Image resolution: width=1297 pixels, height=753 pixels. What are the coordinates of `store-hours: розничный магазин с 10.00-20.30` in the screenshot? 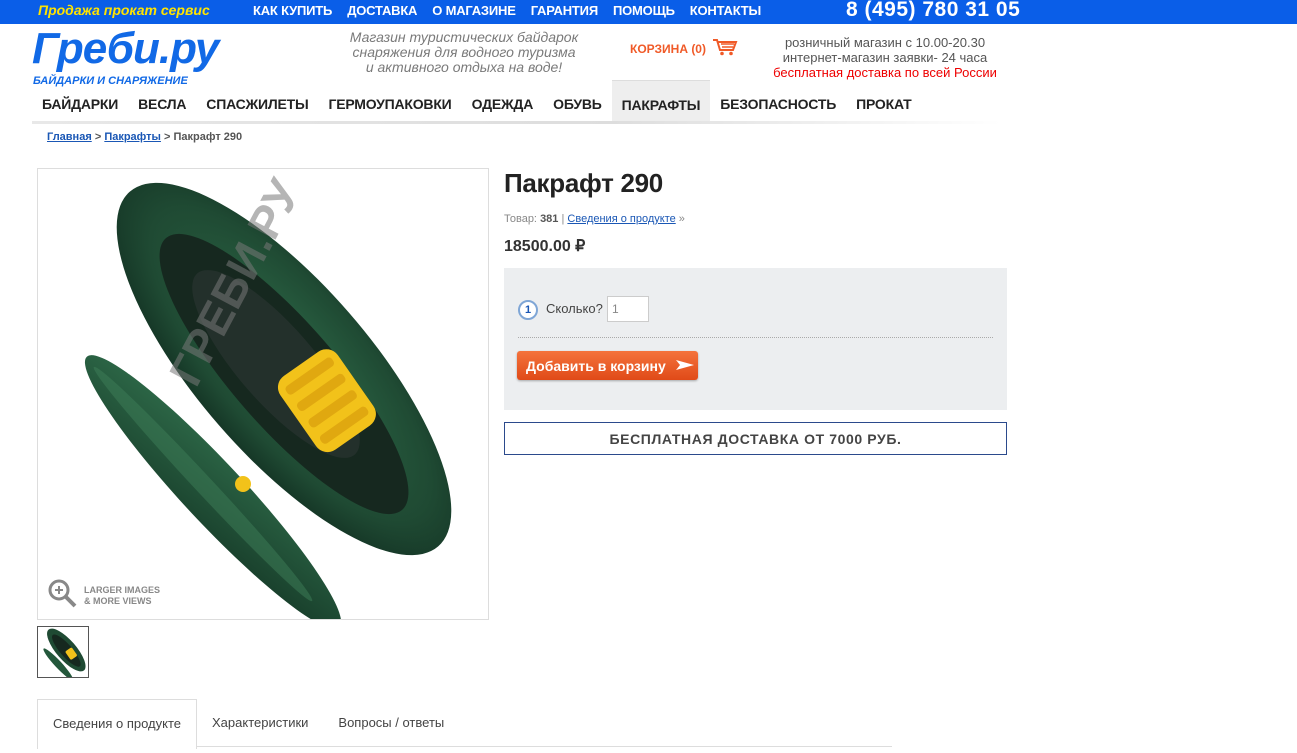 It's located at (885, 42).